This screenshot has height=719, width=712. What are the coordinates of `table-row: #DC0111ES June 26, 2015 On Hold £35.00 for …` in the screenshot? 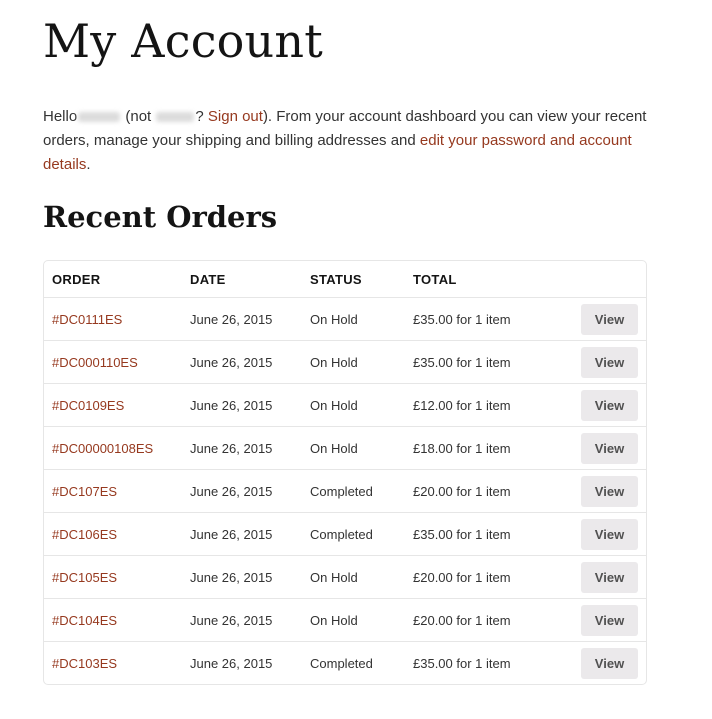 It's located at (345, 319).